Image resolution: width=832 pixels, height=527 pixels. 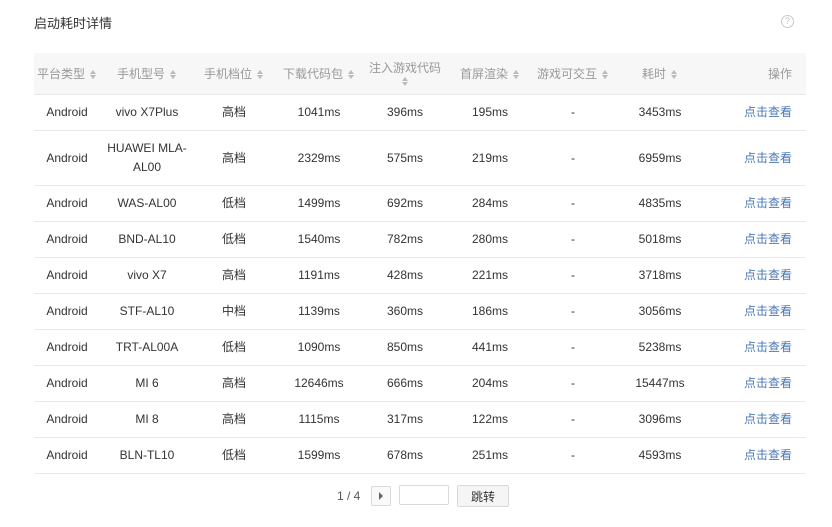 I want to click on pagination: 1 / 4 跳转, so click(x=416, y=496).